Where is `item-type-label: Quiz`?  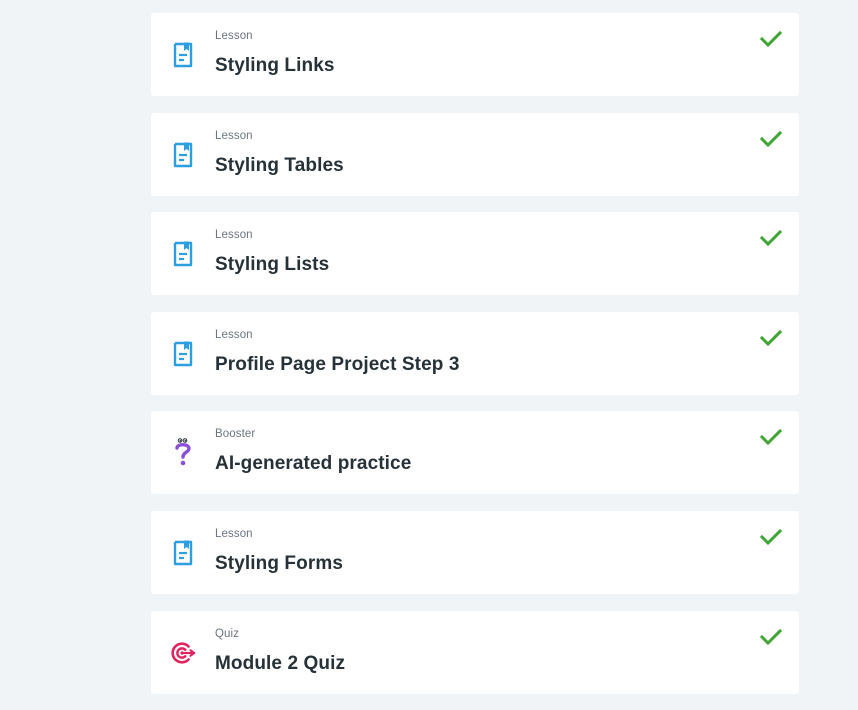
item-type-label: Quiz is located at coordinates (227, 633).